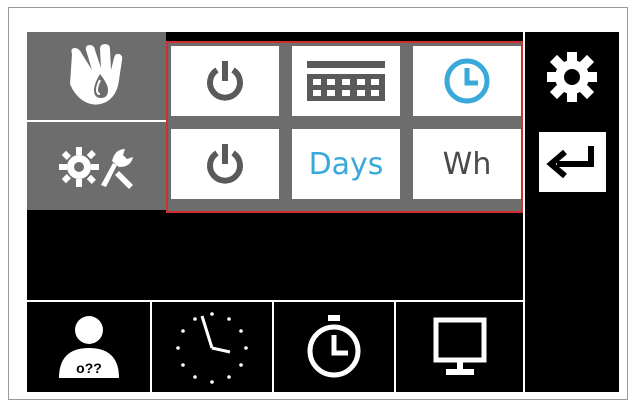  I want to click on gear-icon, so click(572, 77).